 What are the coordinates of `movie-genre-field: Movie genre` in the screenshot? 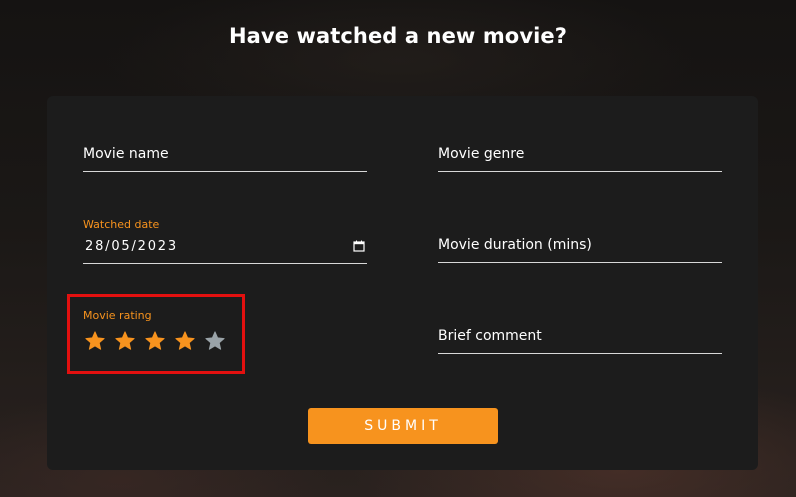 It's located at (580, 158).